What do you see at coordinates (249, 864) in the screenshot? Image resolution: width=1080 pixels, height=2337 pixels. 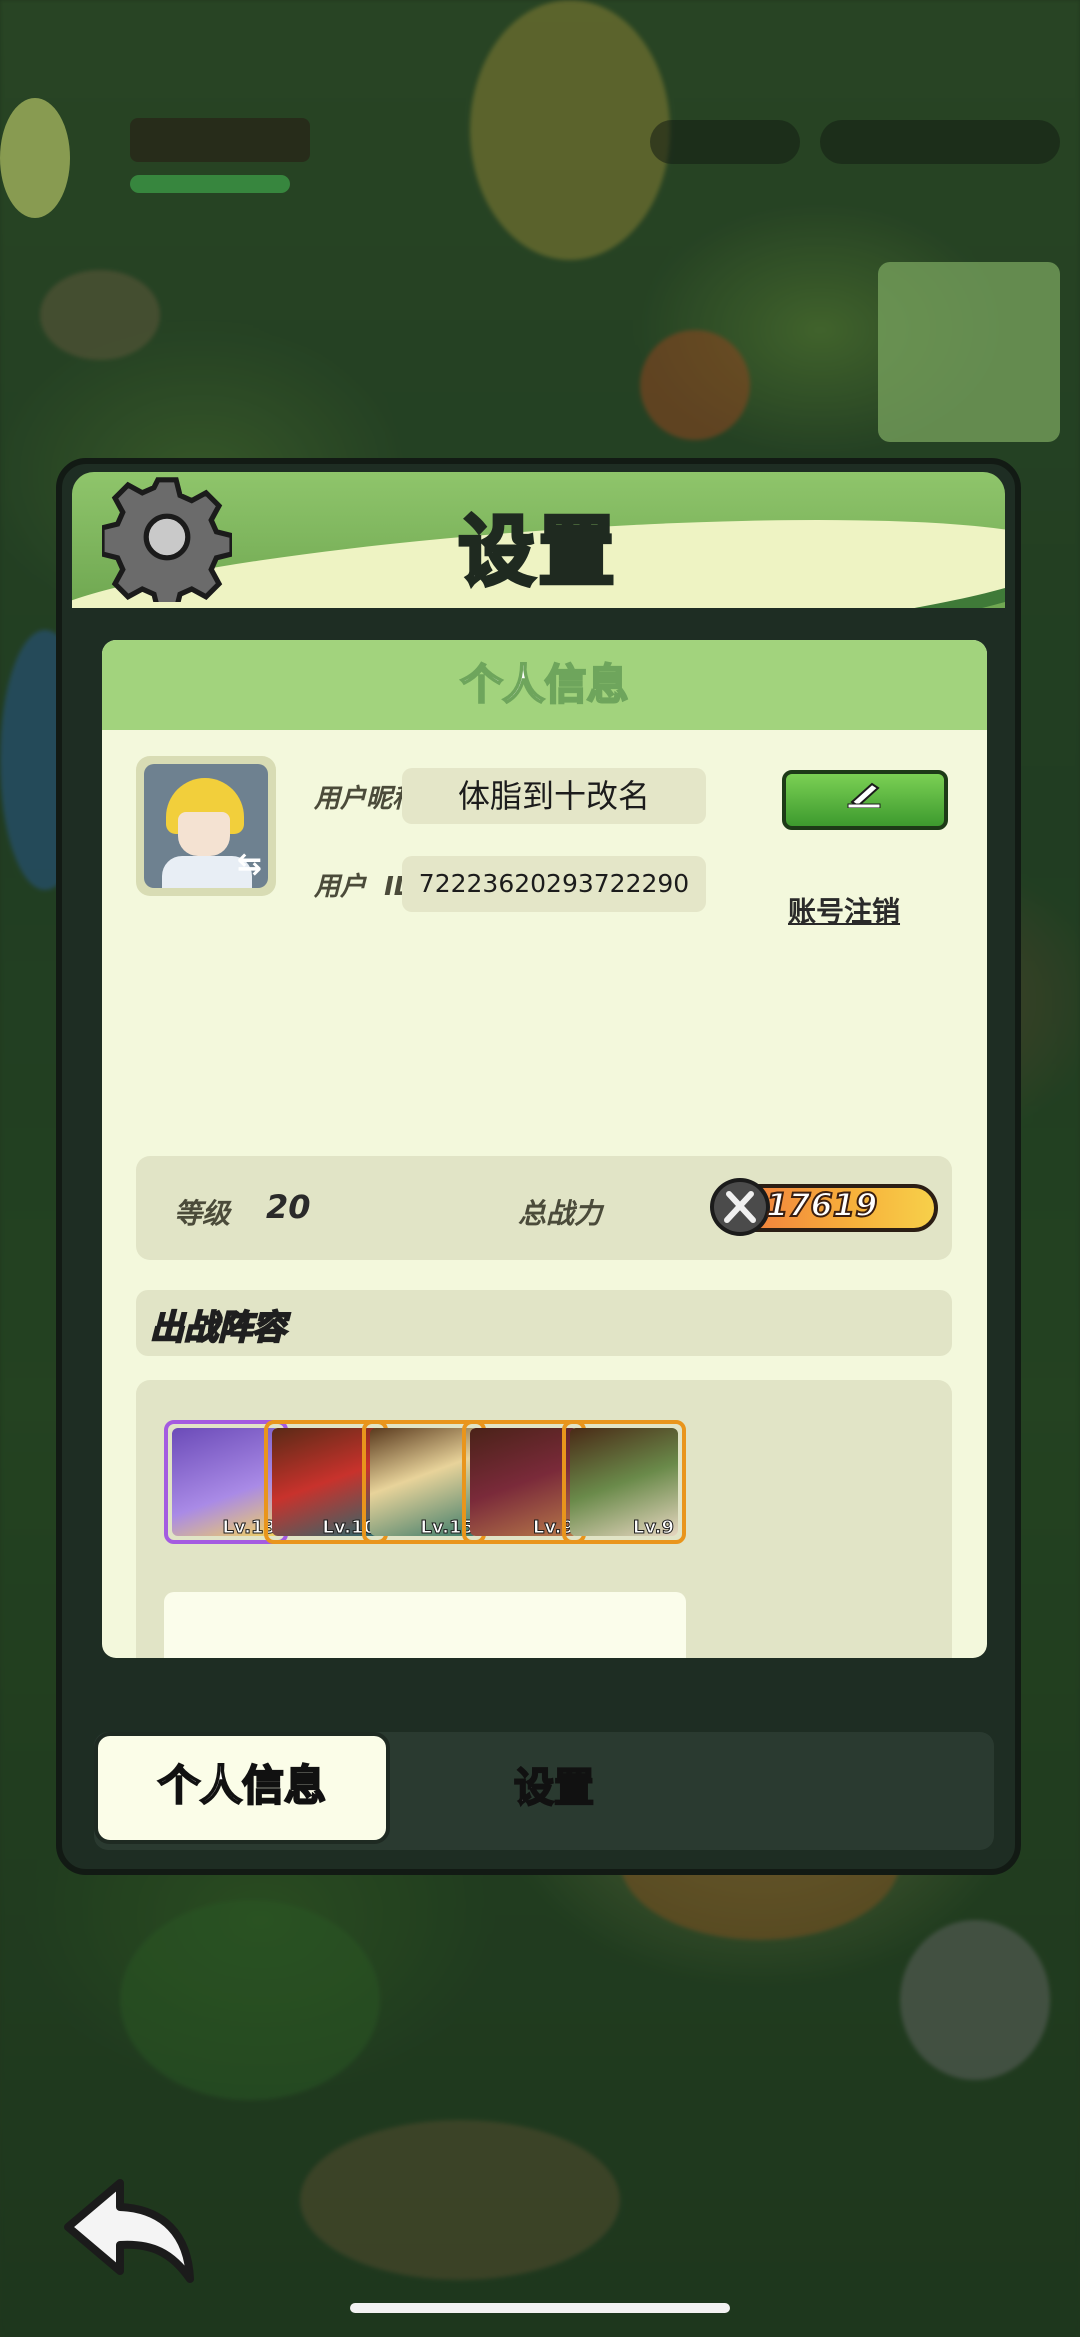 I see `swap-avatar-icon: ⇆` at bounding box center [249, 864].